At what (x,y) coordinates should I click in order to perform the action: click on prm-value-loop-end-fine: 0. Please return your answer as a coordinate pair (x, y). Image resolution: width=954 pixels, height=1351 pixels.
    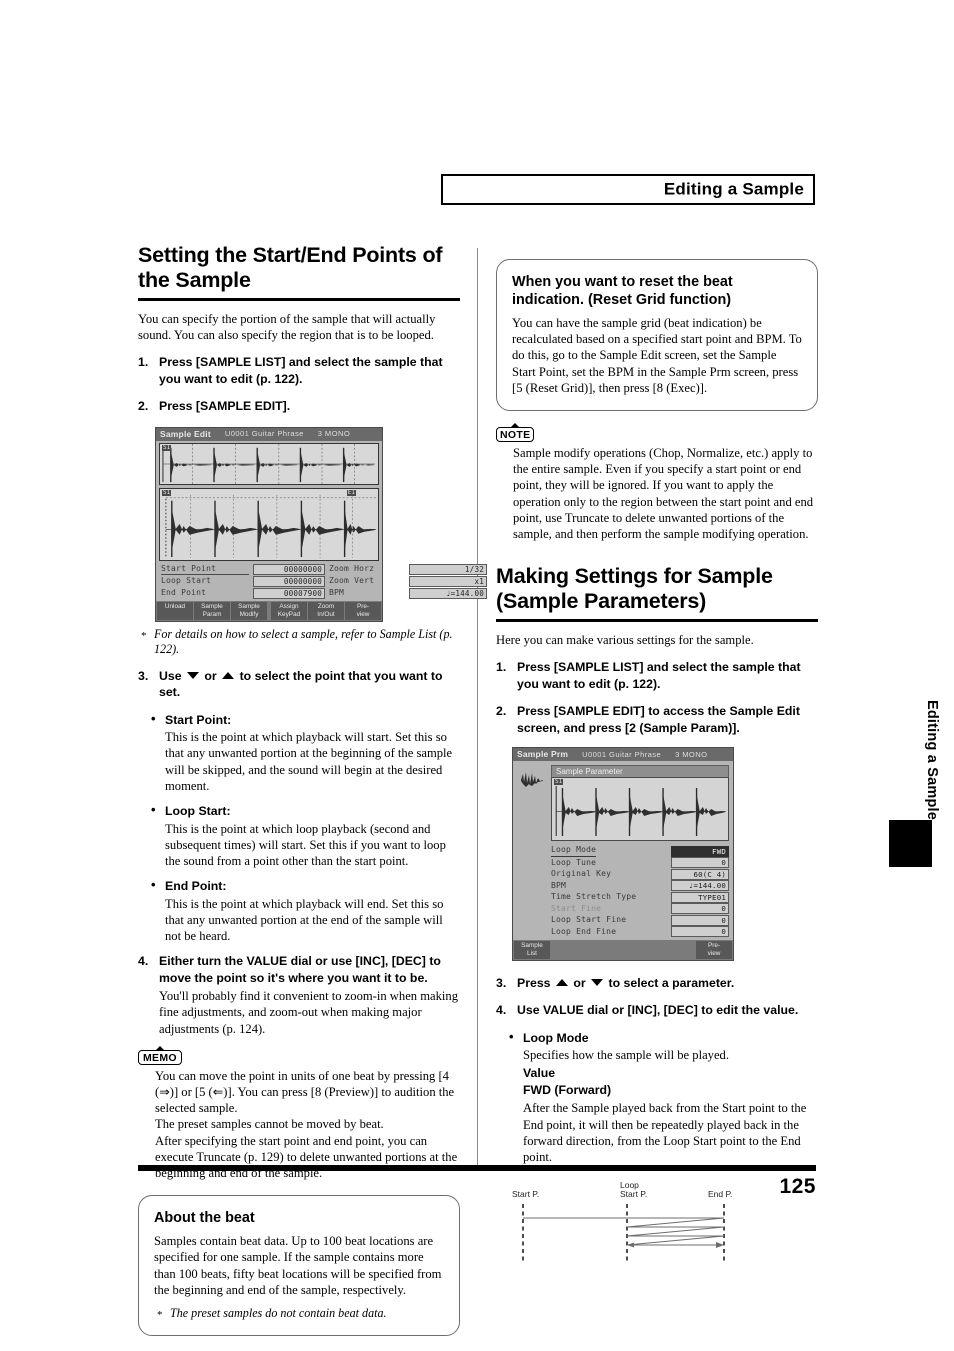
    Looking at the image, I should click on (700, 932).